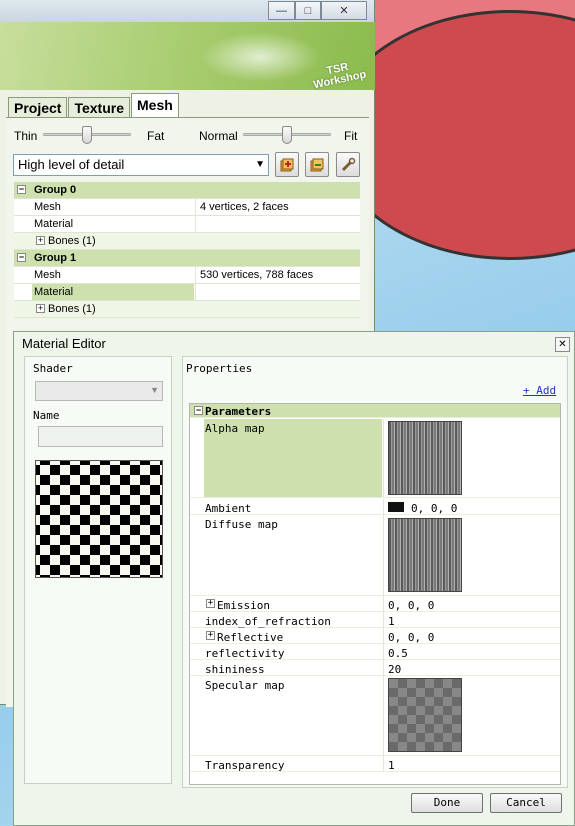 The height and width of the screenshot is (826, 575). What do you see at coordinates (71, 164) in the screenshot?
I see `detail-level-value: High level of detail` at bounding box center [71, 164].